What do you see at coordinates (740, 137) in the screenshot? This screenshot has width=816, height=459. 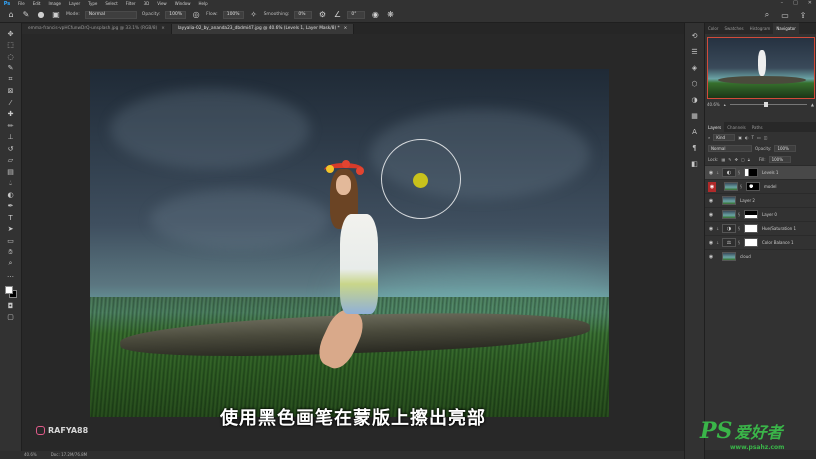 I see `filter-pixel-icon: ▣` at bounding box center [740, 137].